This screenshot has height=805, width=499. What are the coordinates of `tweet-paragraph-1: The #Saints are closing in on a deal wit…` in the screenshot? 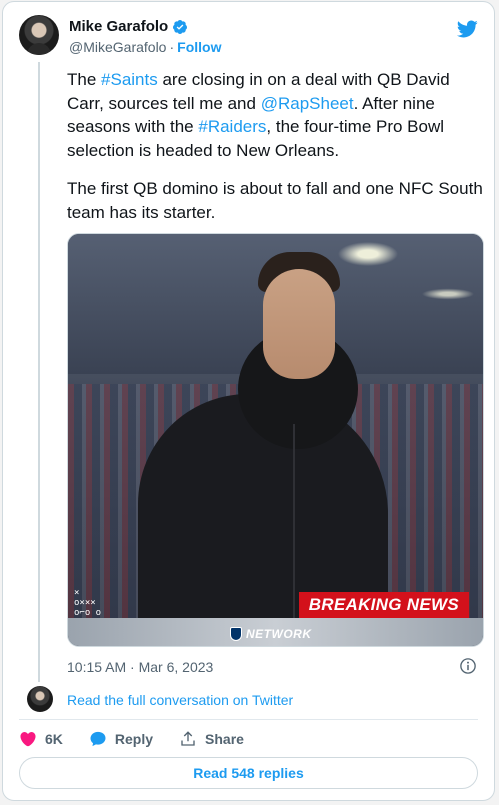 It's located at (275, 115).